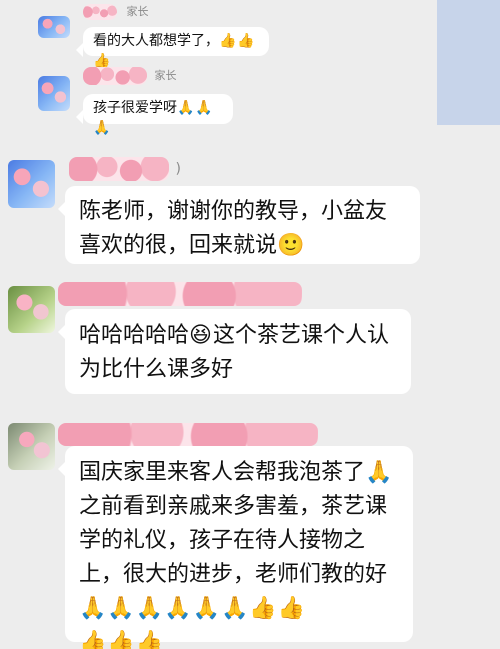  I want to click on message-text: 孩子很爱学呀, so click(135, 108).